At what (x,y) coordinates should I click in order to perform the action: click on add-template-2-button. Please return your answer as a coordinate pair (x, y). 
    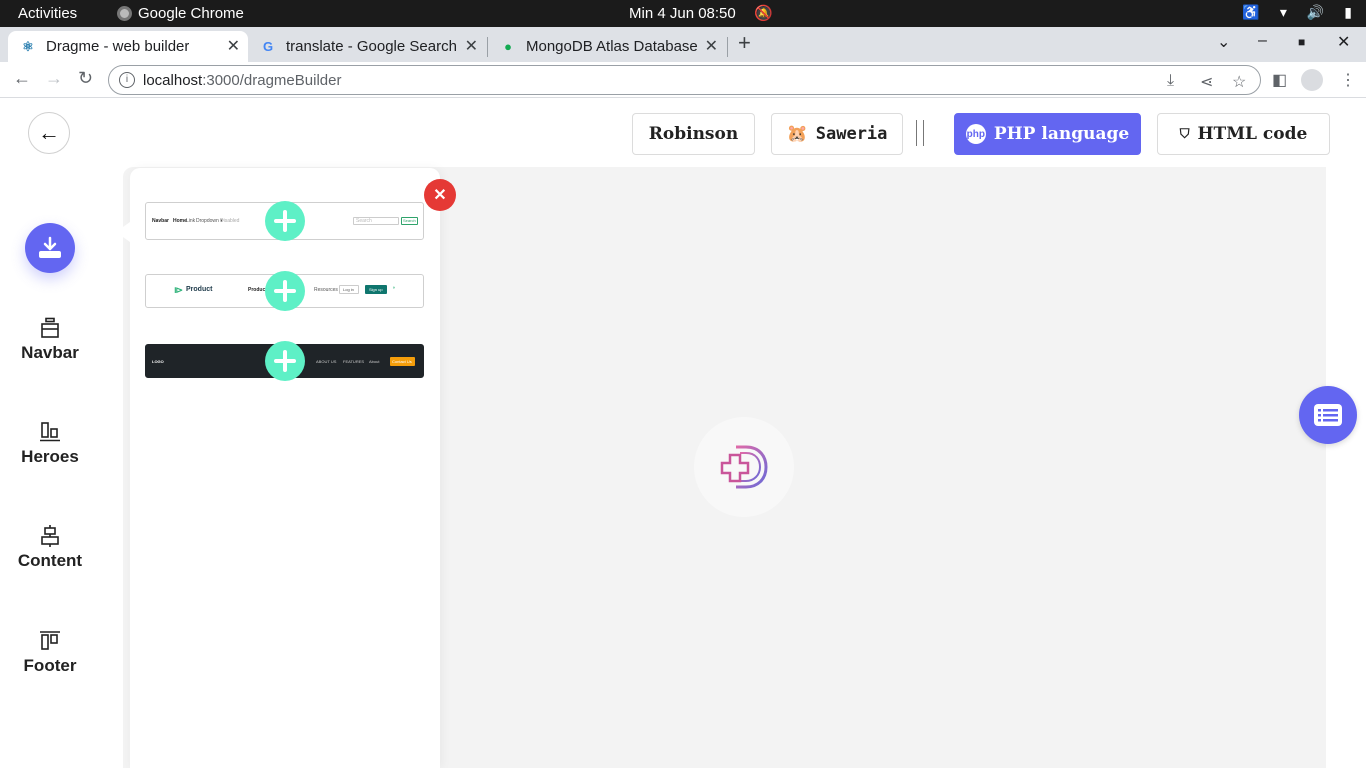
    Looking at the image, I should click on (285, 291).